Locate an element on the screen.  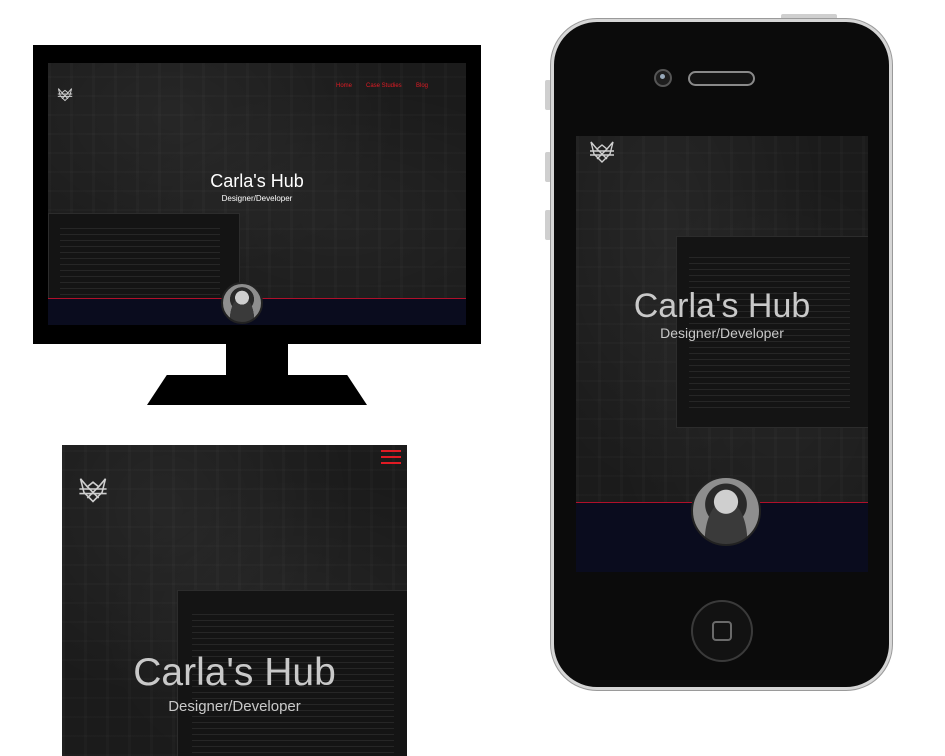
nav-case-studies-link: Case Studies is located at coordinates (384, 86).